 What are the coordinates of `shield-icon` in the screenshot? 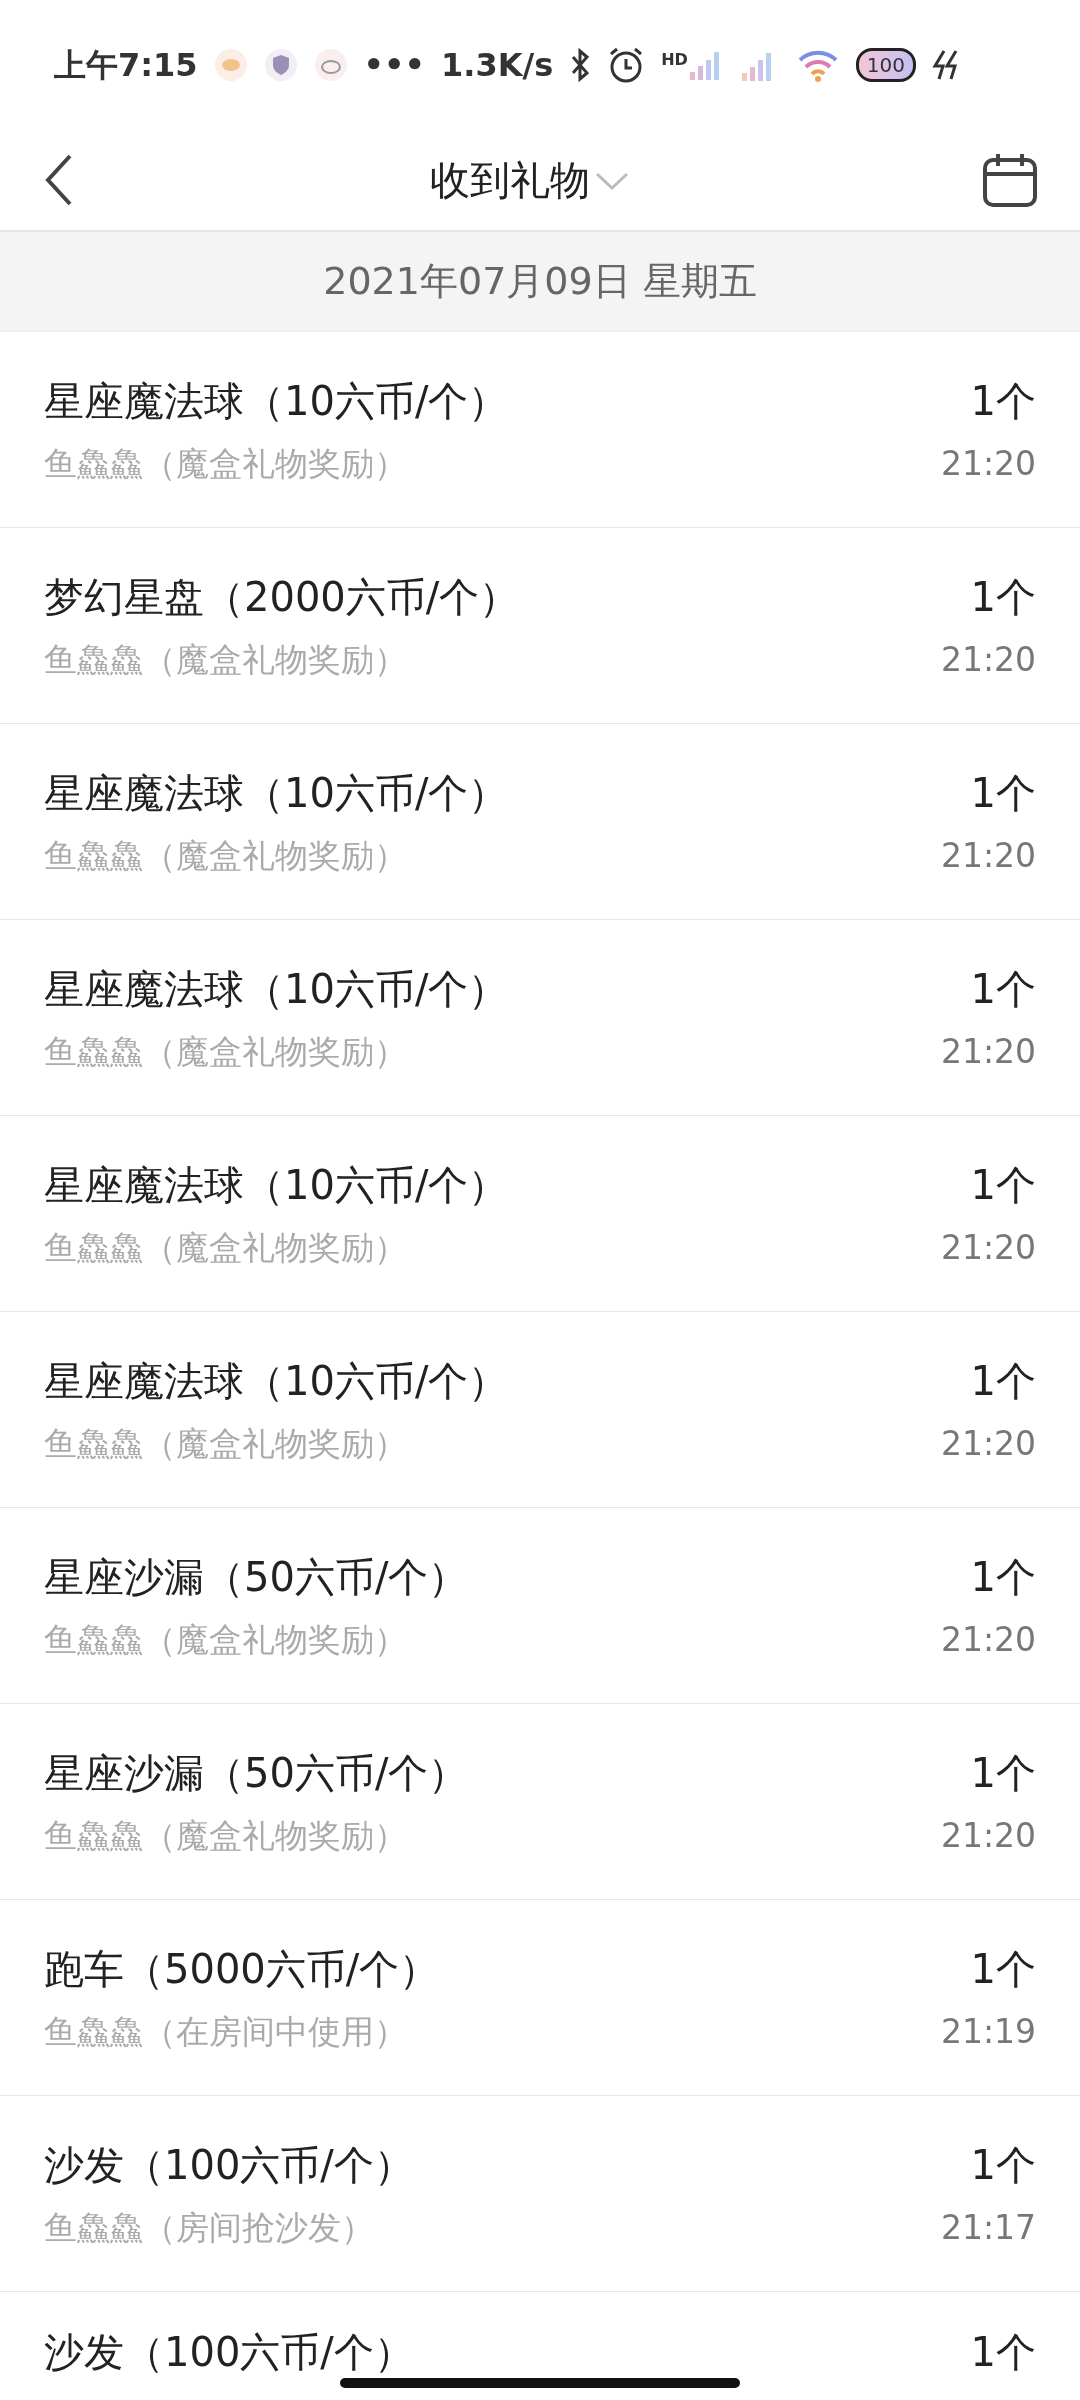 It's located at (280, 65).